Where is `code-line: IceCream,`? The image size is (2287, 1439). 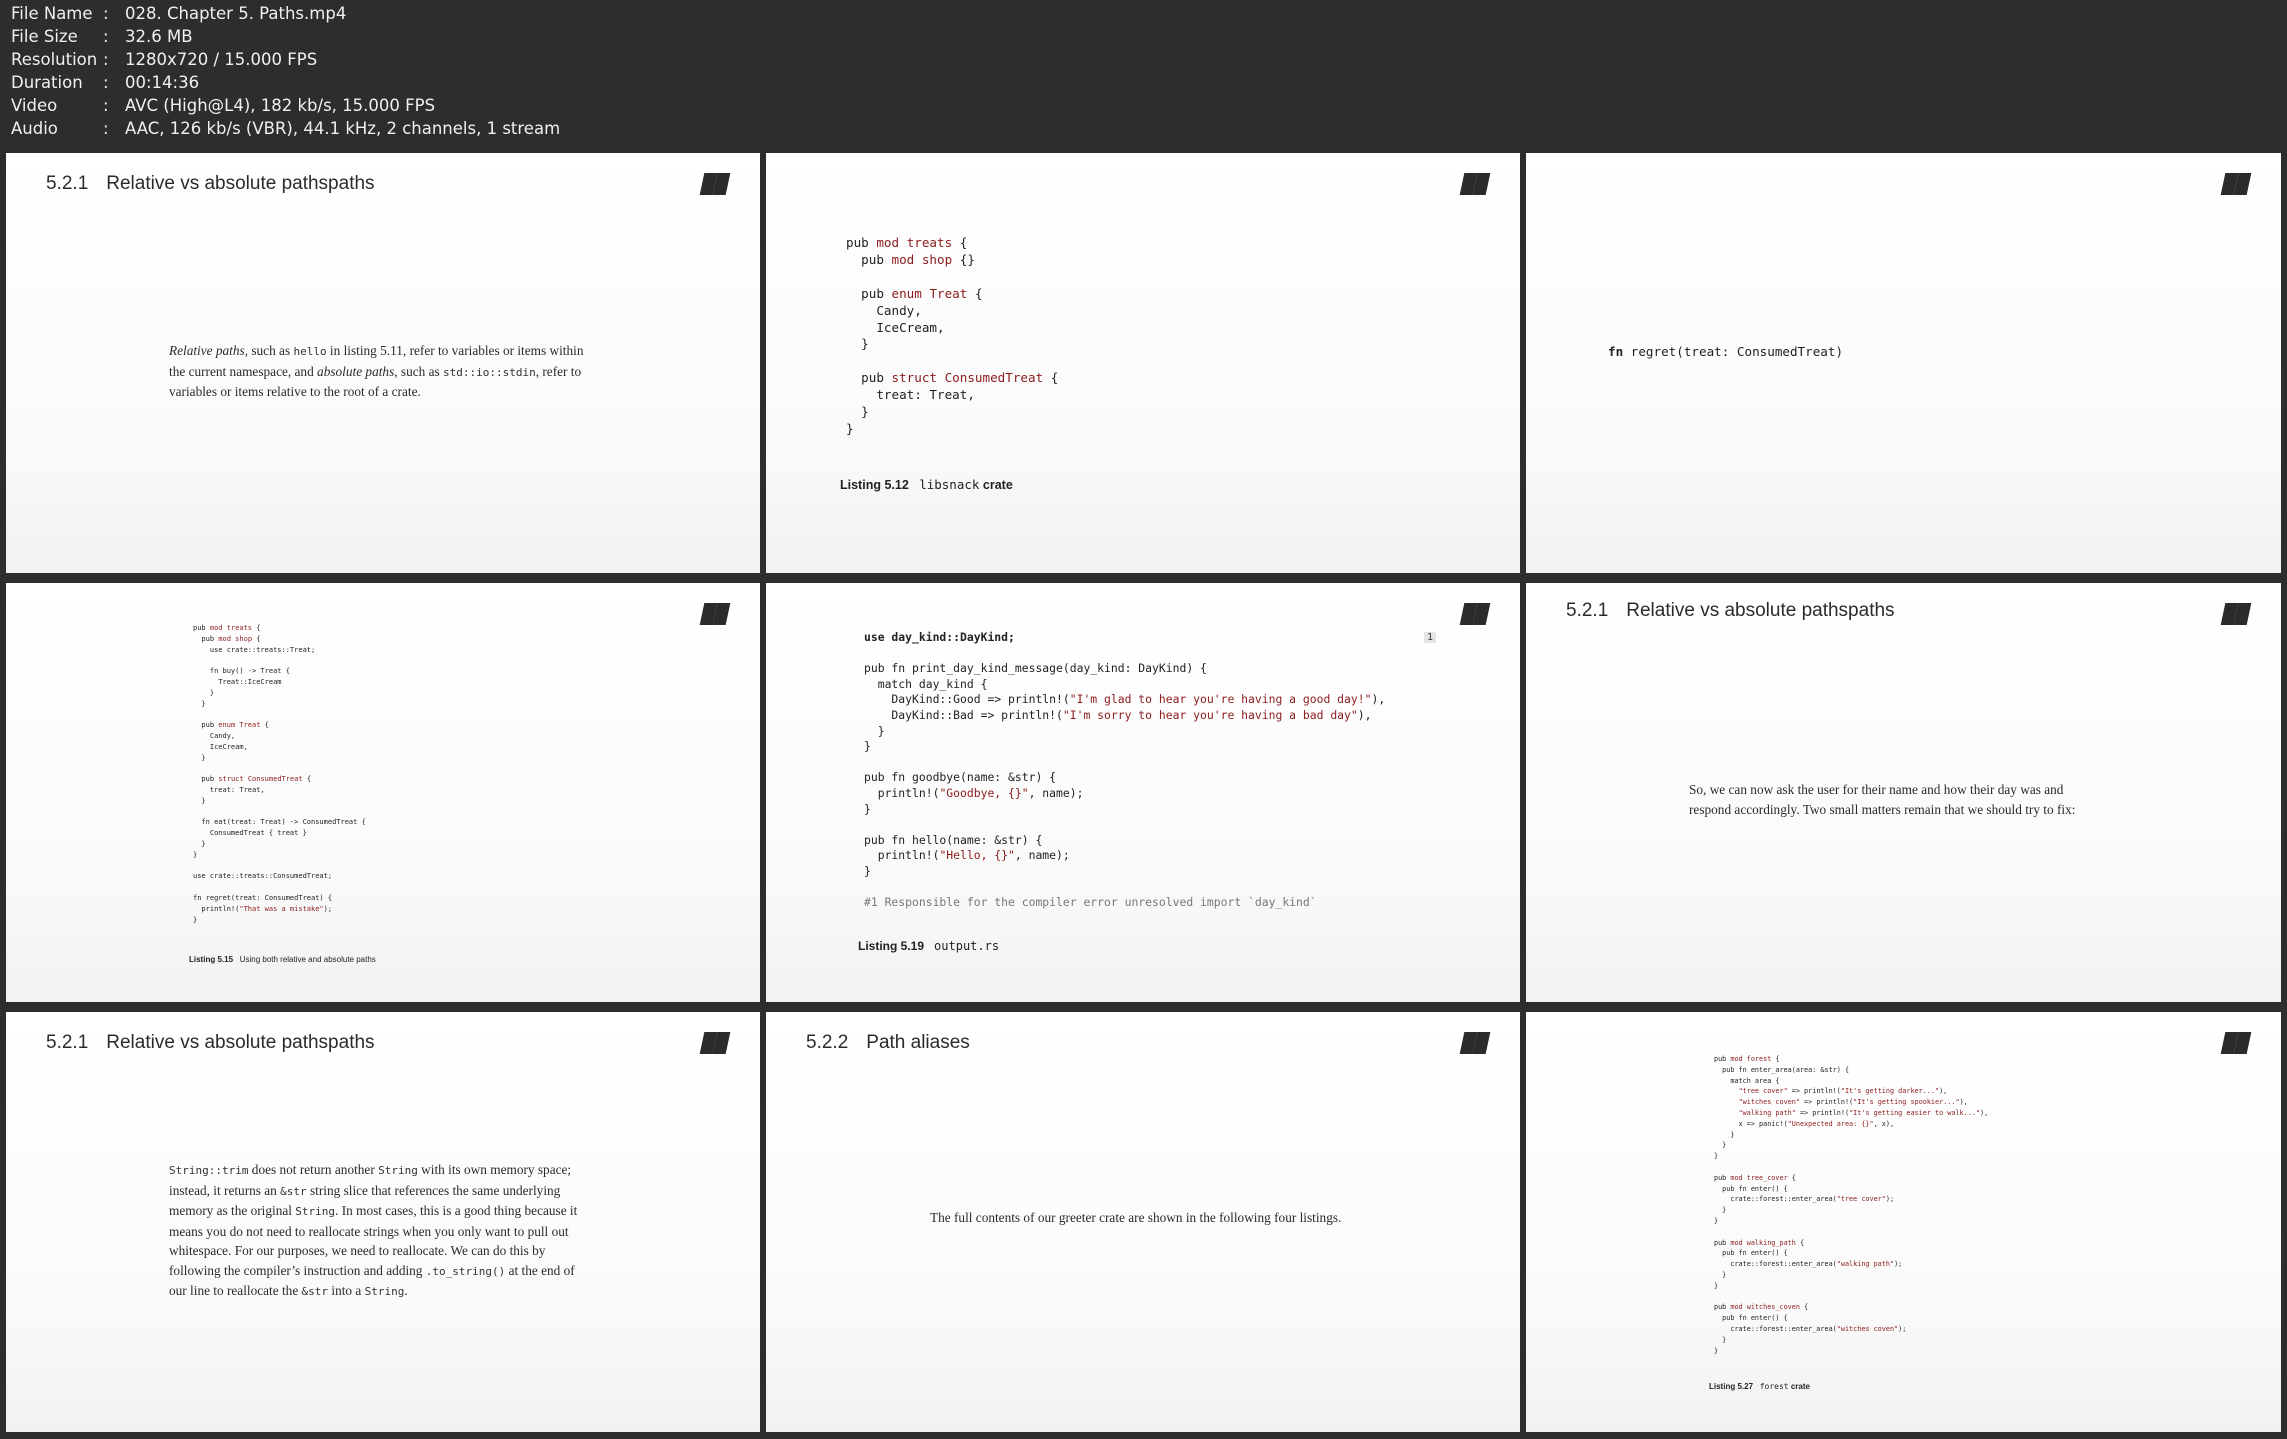 code-line: IceCream, is located at coordinates (895, 327).